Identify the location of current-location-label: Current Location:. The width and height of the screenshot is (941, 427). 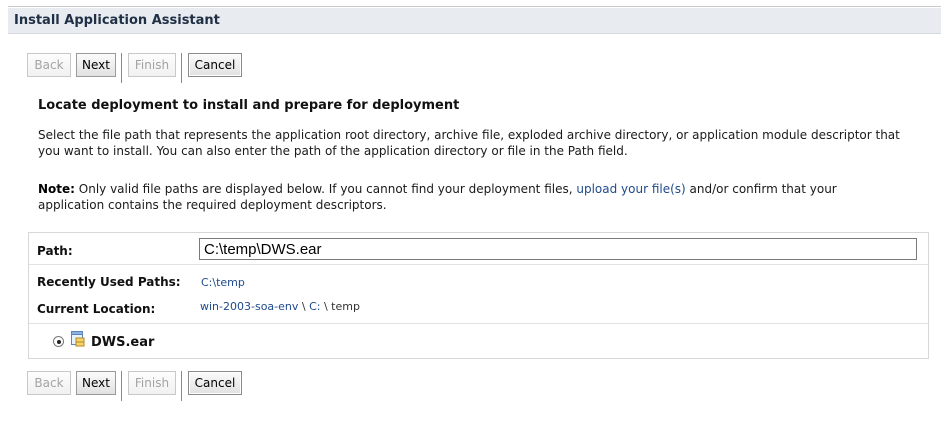
(96, 309).